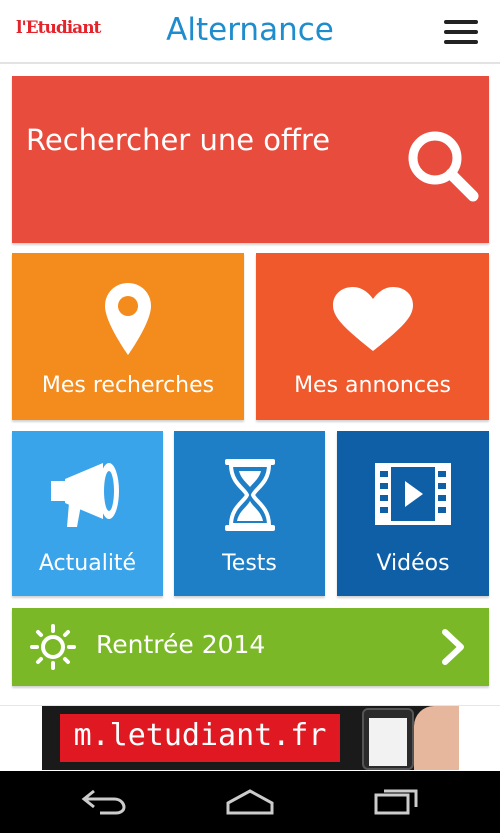  Describe the element at coordinates (53, 649) in the screenshot. I see `sun-icon` at that location.